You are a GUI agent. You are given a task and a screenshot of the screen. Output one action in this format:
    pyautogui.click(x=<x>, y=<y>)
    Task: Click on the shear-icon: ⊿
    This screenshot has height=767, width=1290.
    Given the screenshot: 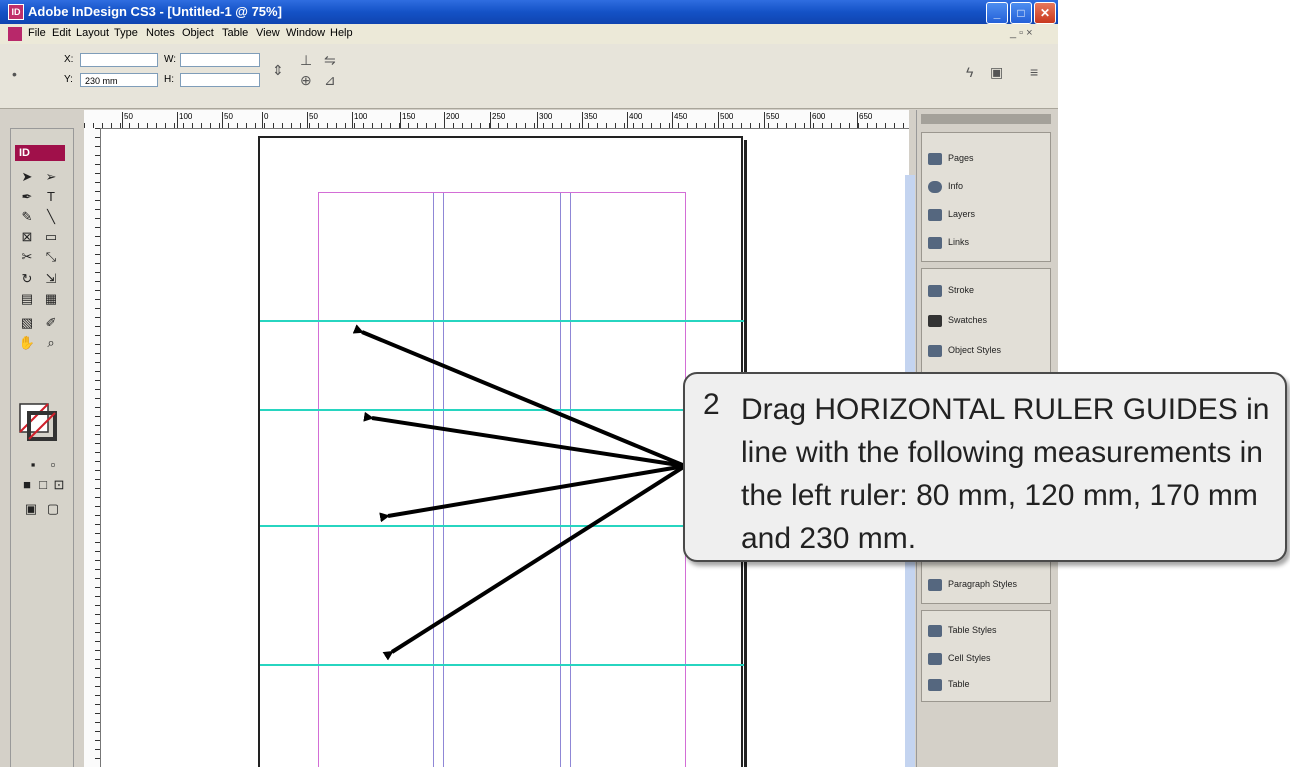 What is the action you would take?
    pyautogui.click(x=330, y=80)
    